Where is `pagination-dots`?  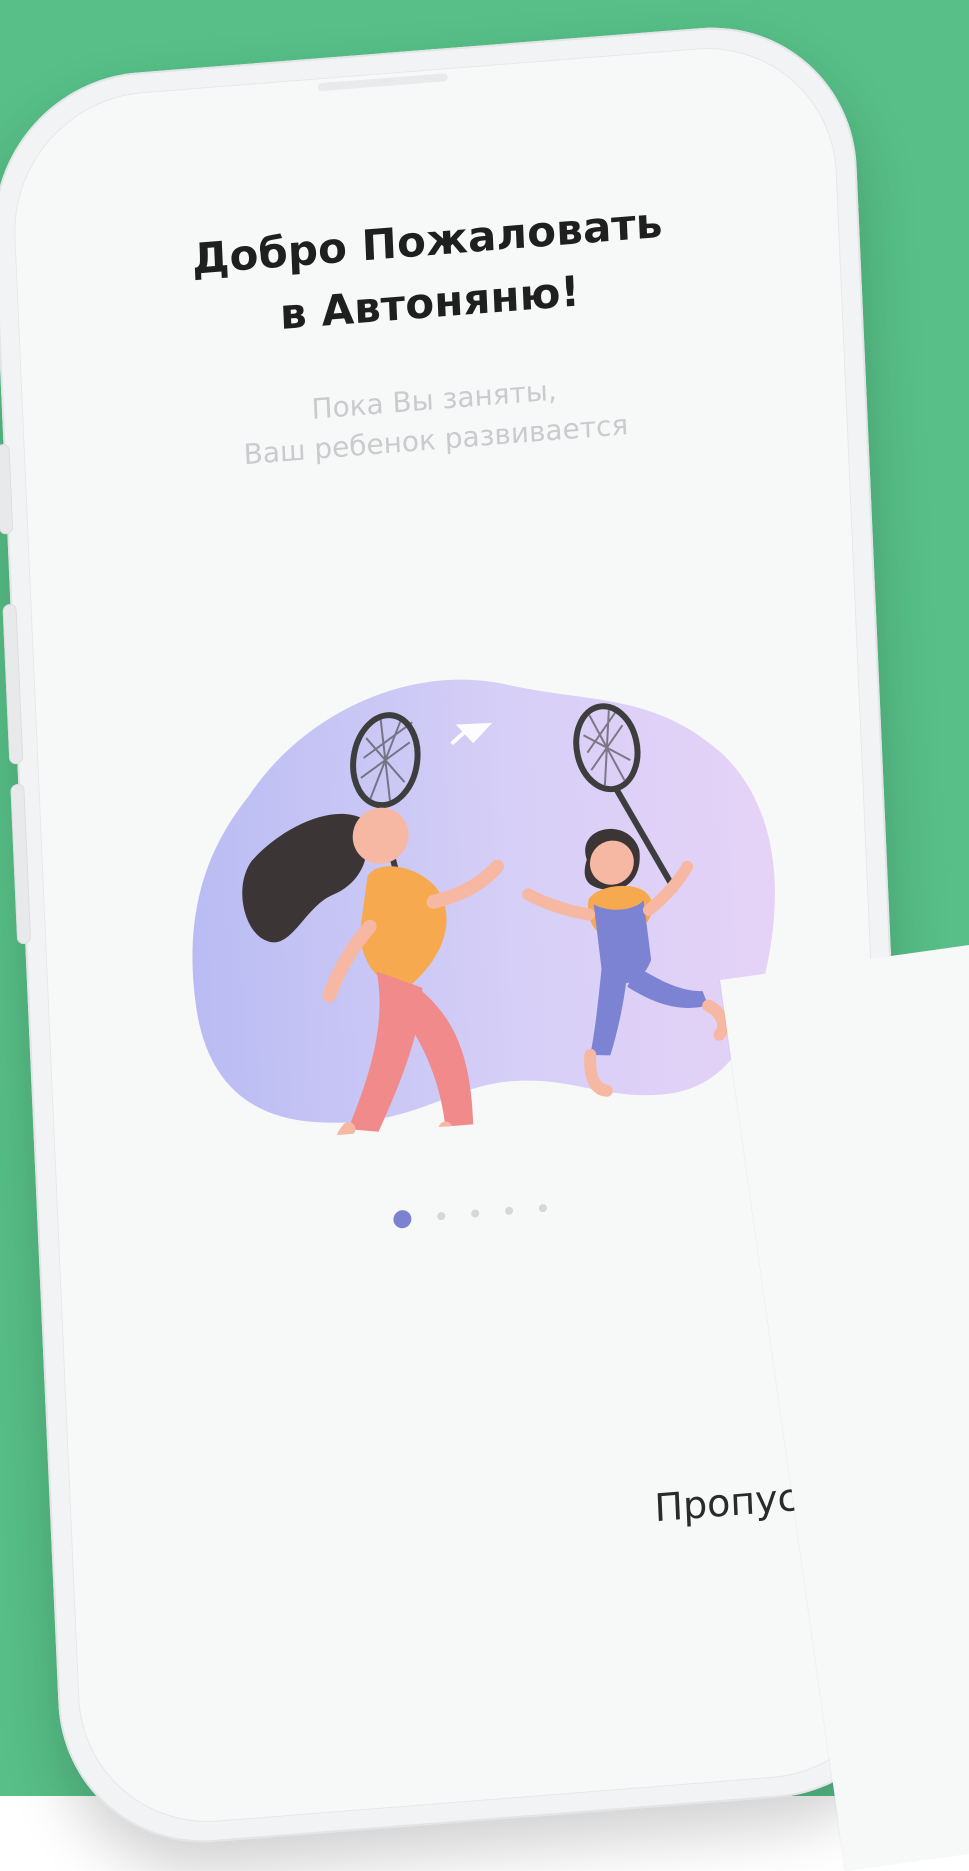
pagination-dots is located at coordinates (469, 1214).